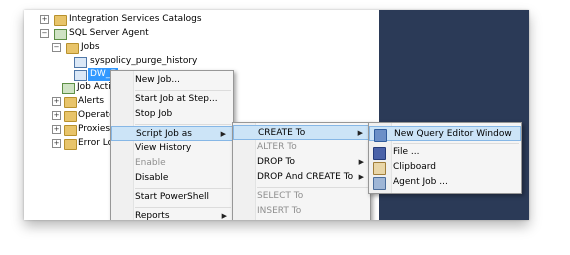  I want to click on tree-item-label: Jobs, so click(90, 47).